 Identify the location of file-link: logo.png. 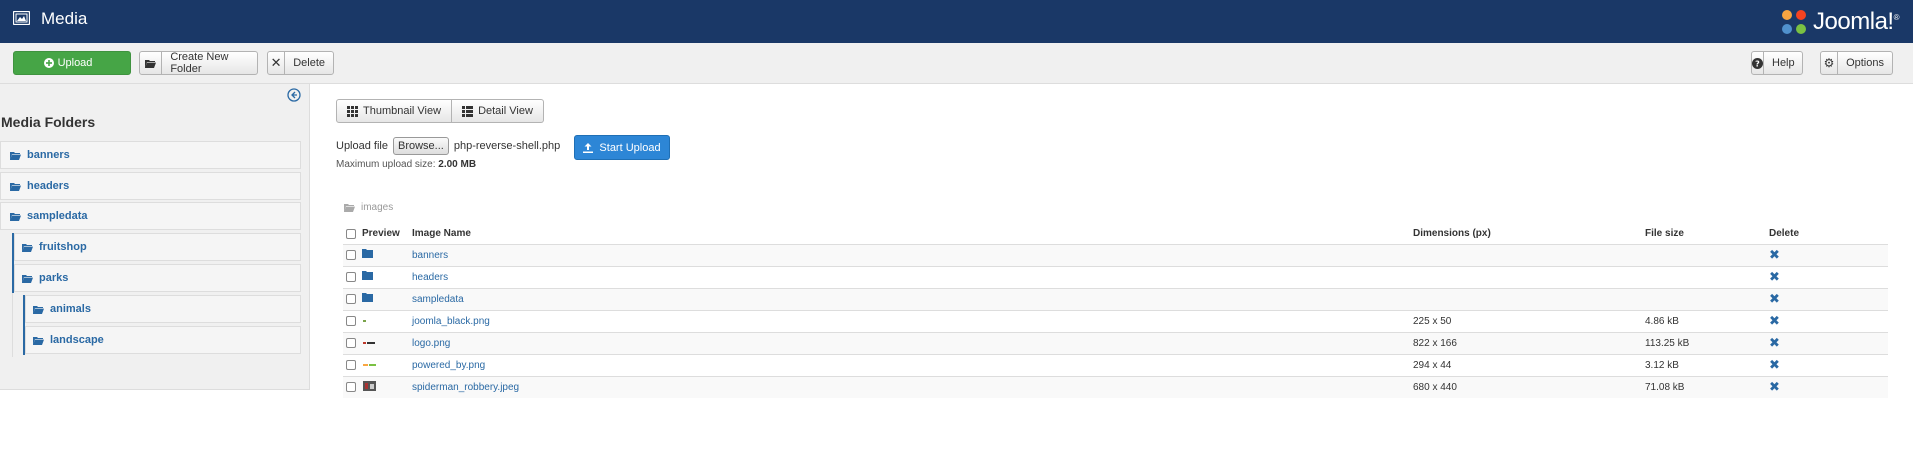
(431, 343).